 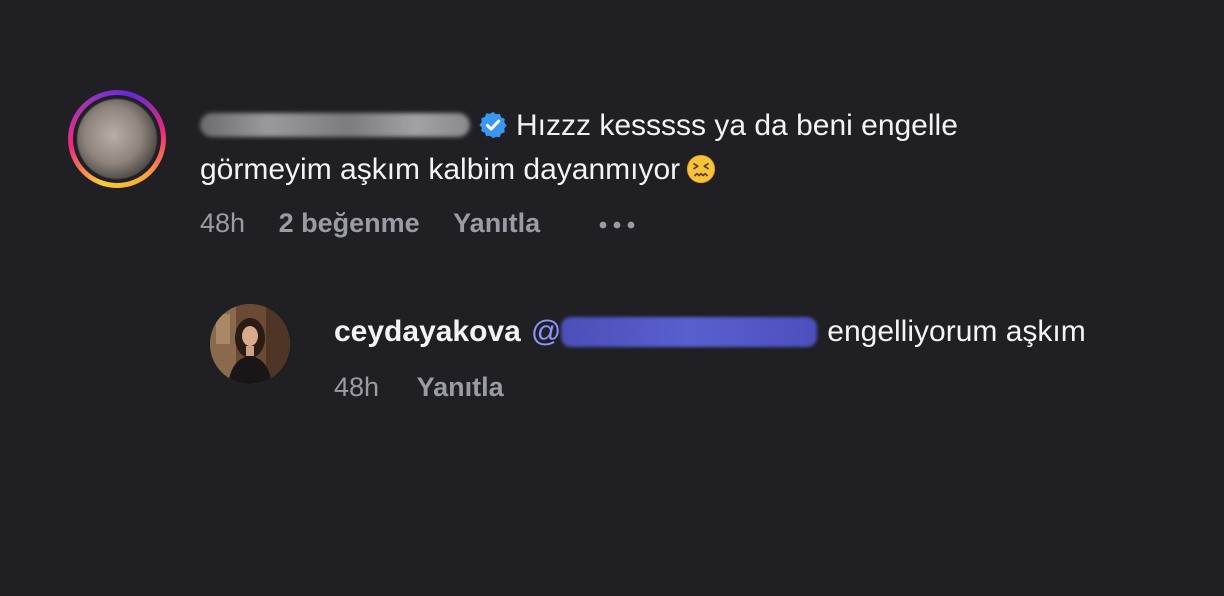 I want to click on confounded-face-emoji-icon, so click(x=701, y=169).